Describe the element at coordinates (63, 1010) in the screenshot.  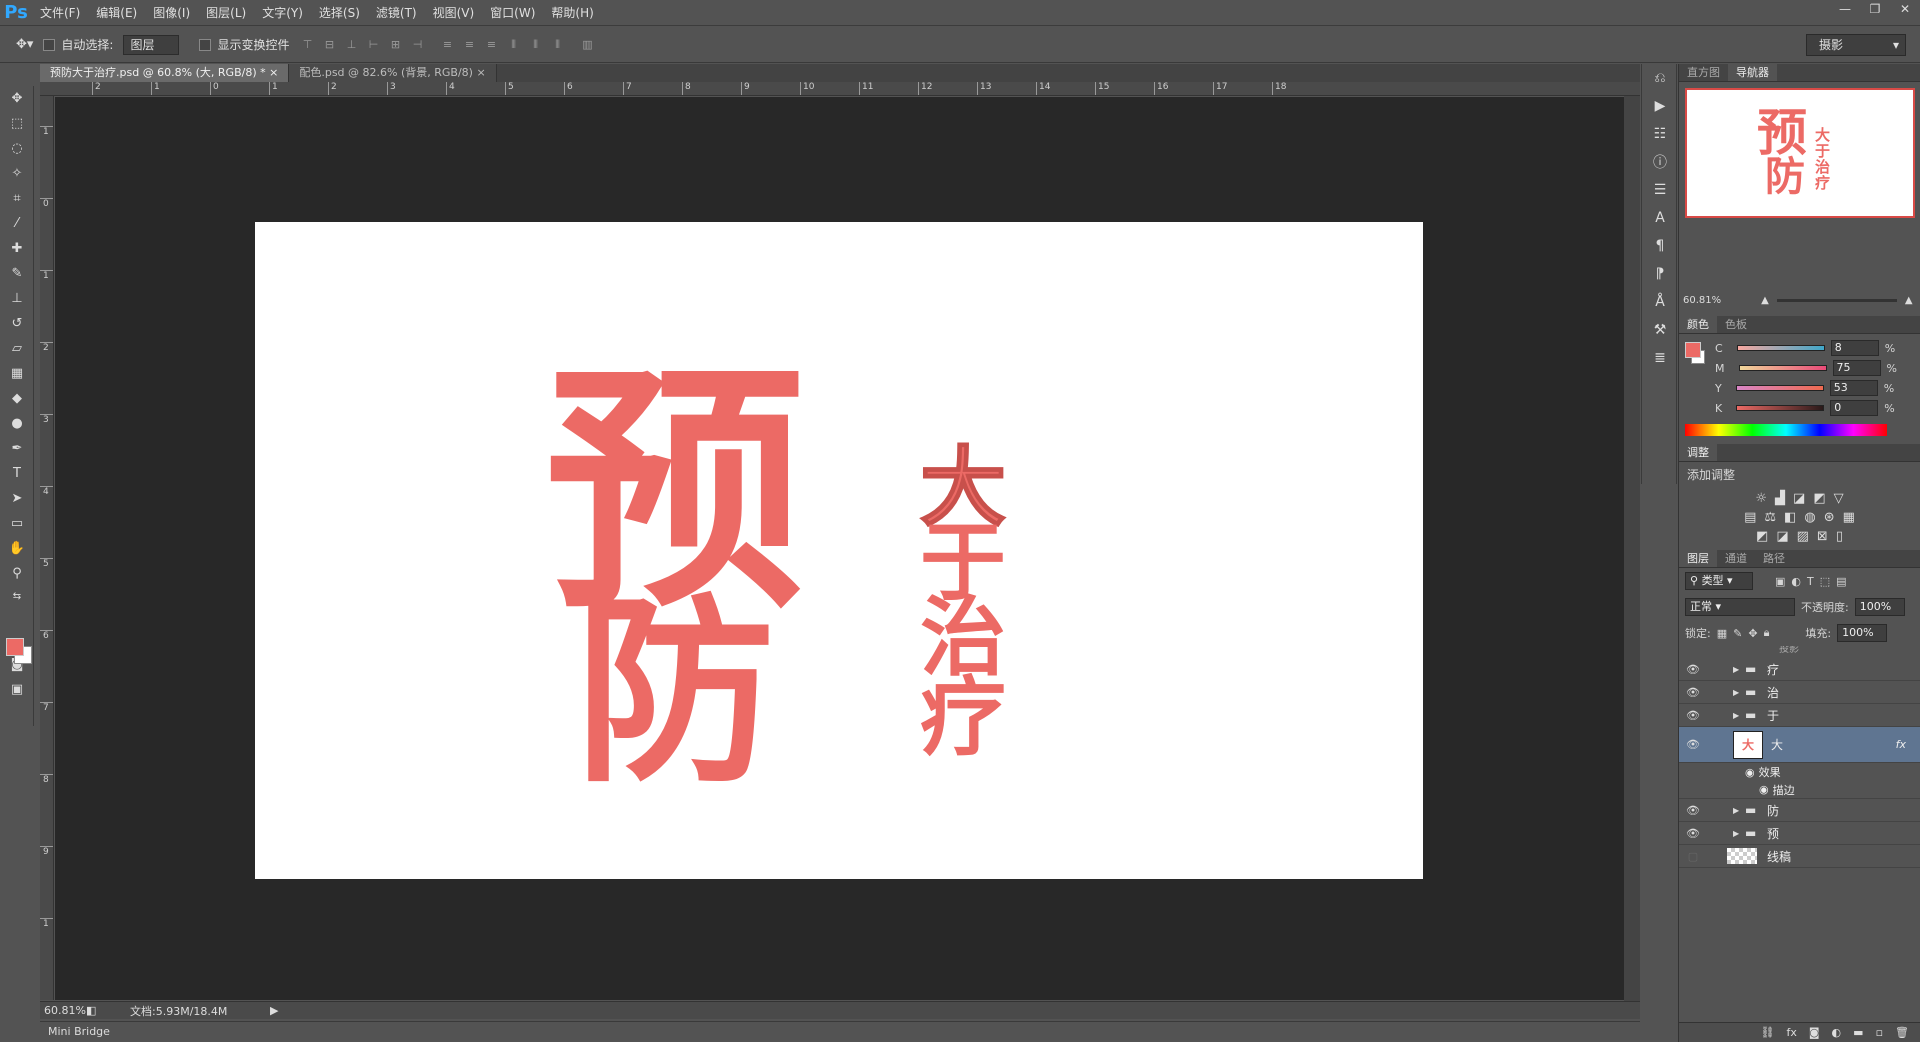
I see `zoom-level: 60.81%` at that location.